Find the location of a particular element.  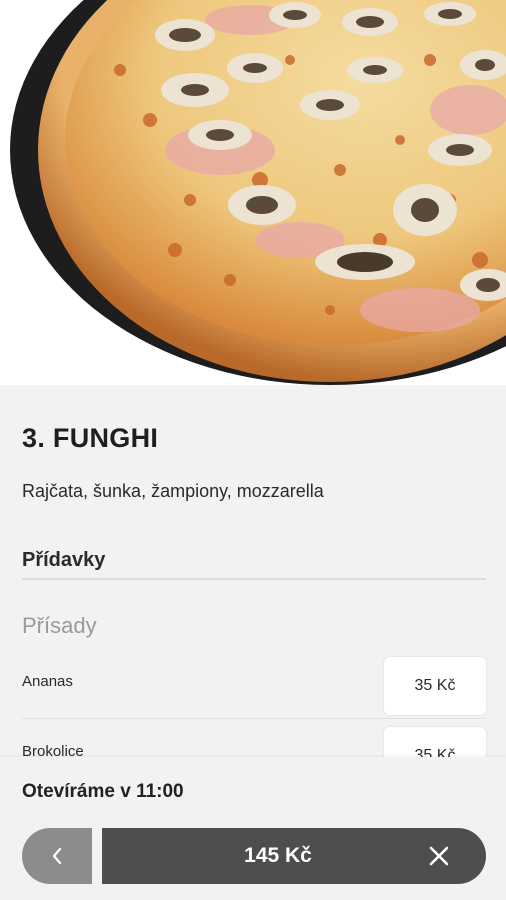

addon-row-brokolice: Brokolice 35 Kč is located at coordinates (254, 742).